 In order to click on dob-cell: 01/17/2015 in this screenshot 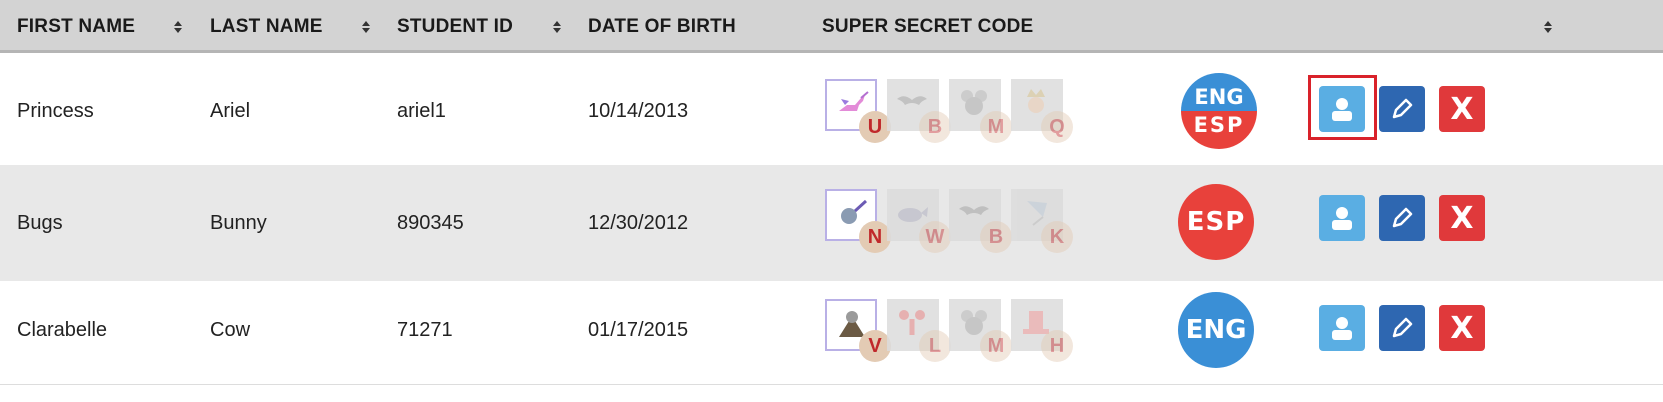, I will do `click(638, 329)`.